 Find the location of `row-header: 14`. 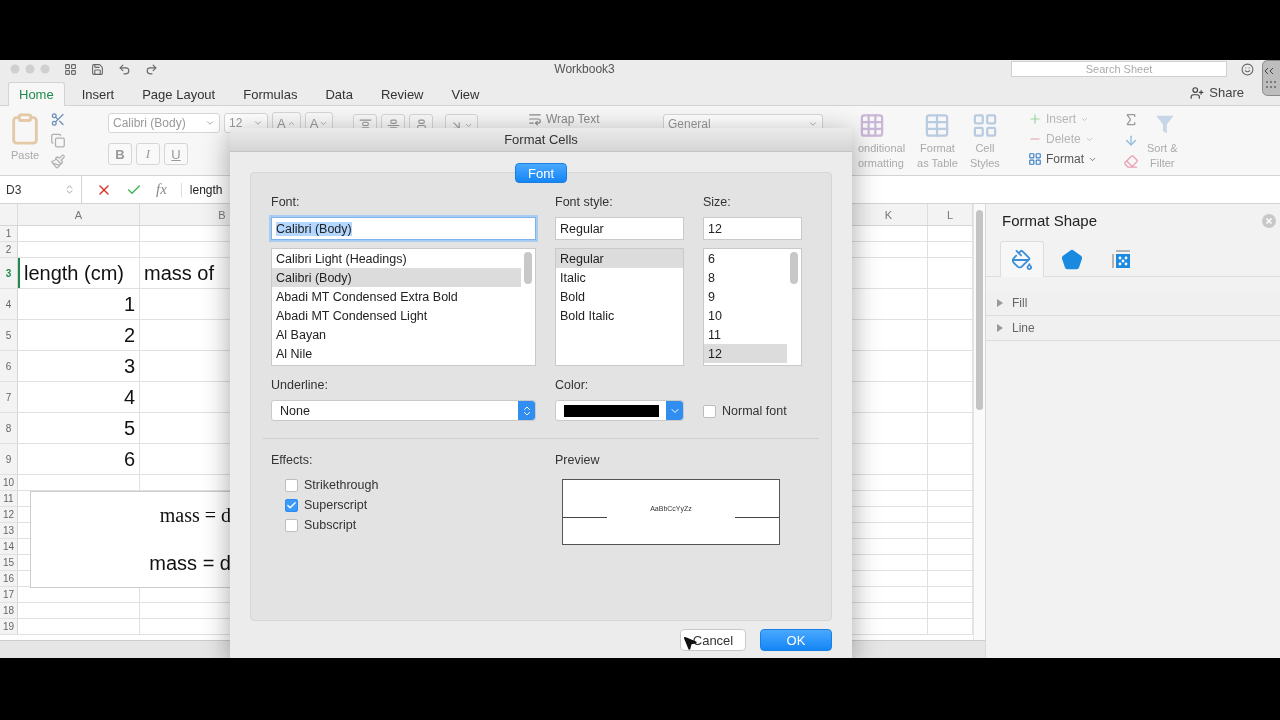

row-header: 14 is located at coordinates (9, 546).